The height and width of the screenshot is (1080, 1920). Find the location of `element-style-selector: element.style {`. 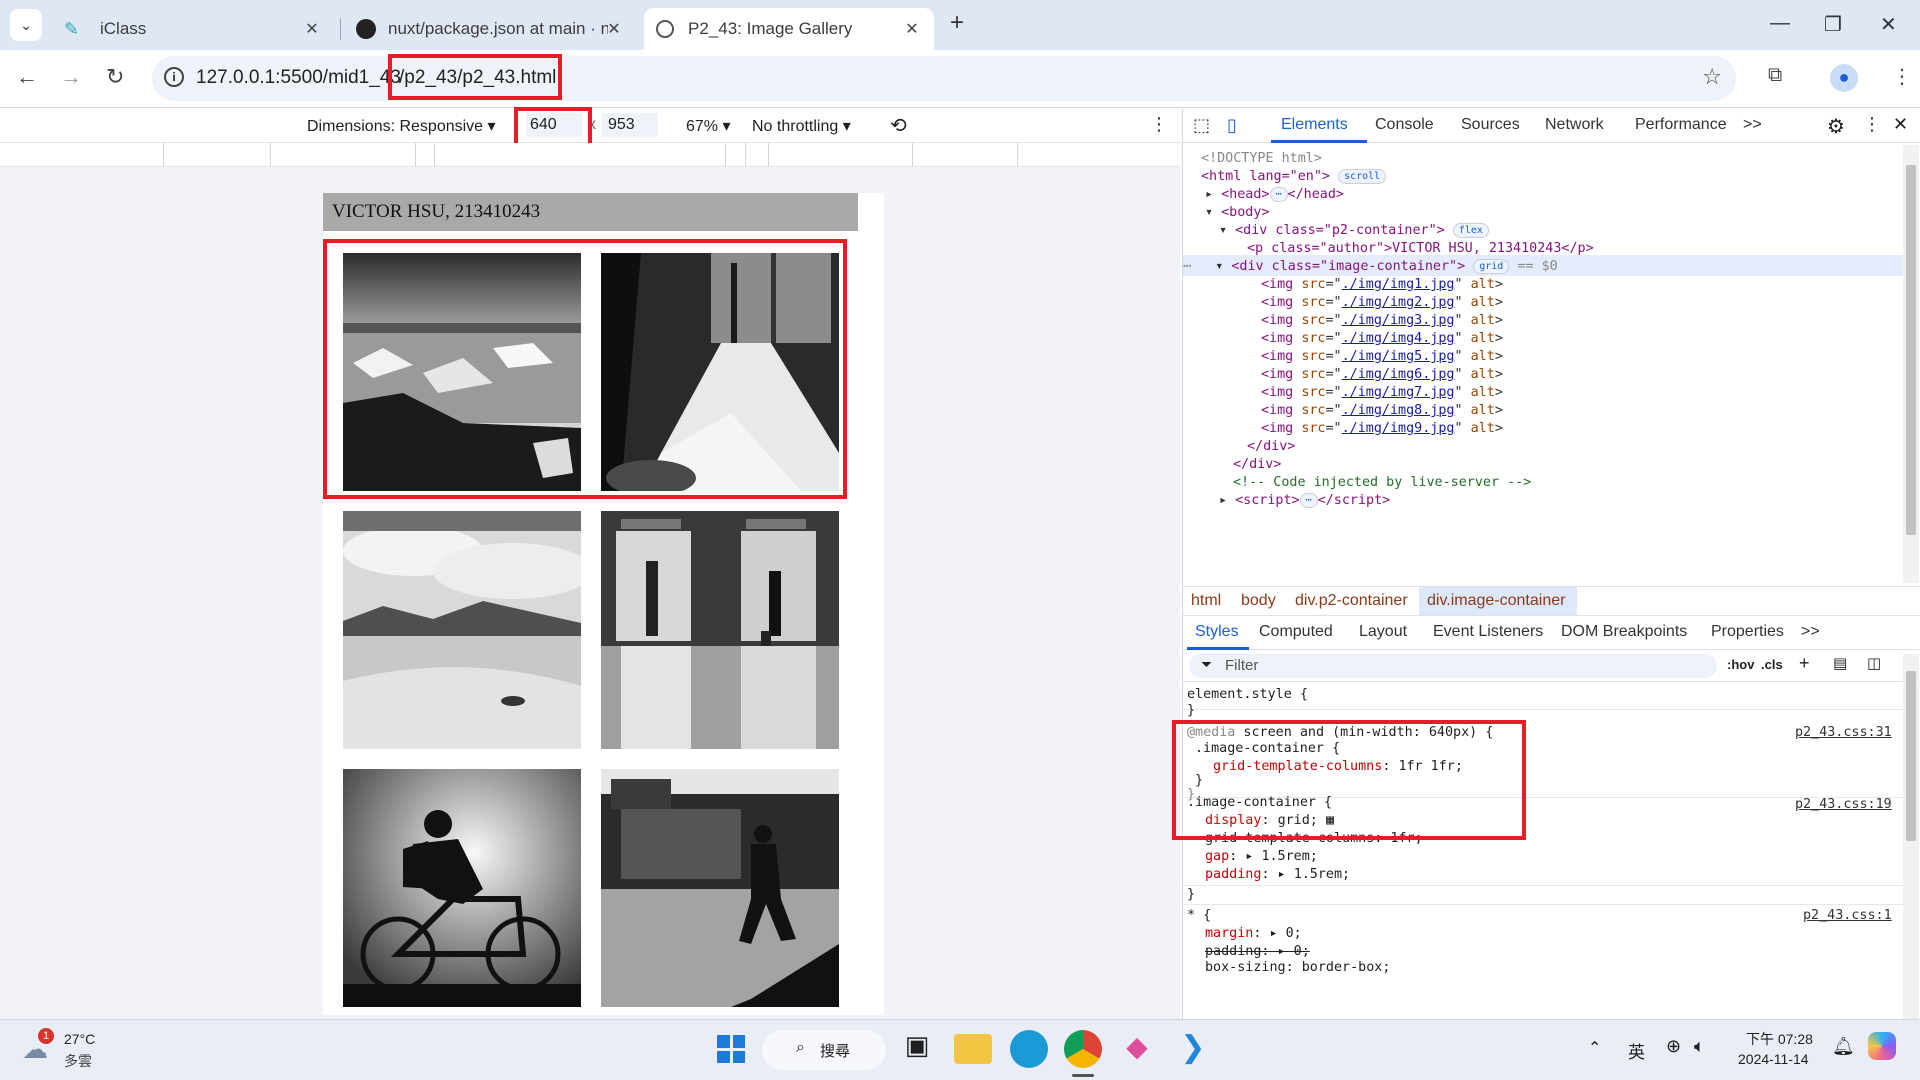

element-style-selector: element.style { is located at coordinates (1247, 695).